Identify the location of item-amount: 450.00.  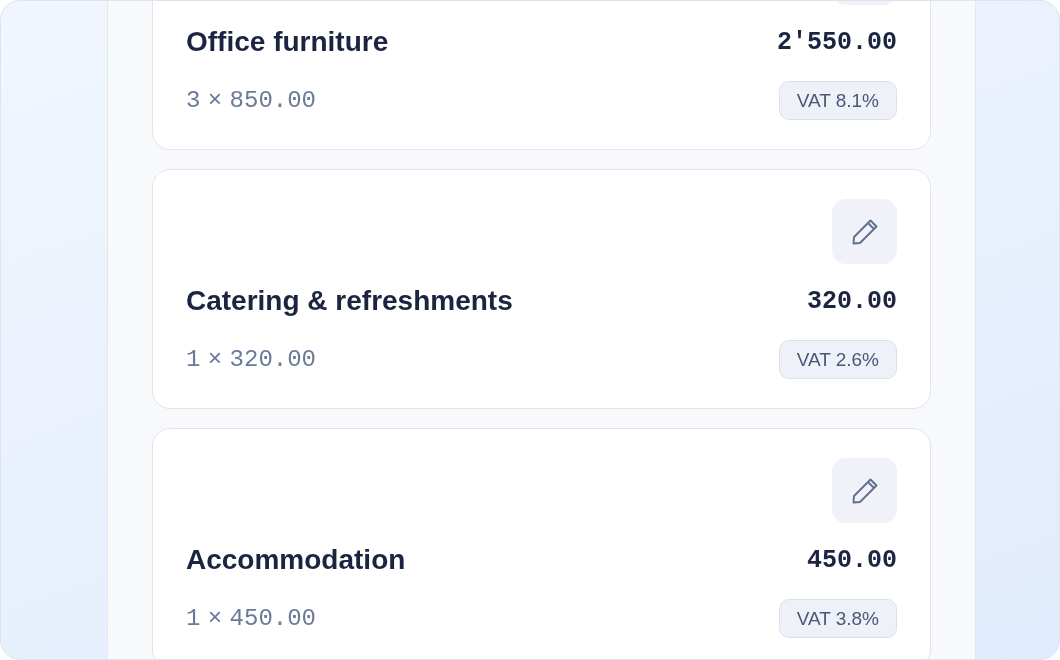
(852, 560).